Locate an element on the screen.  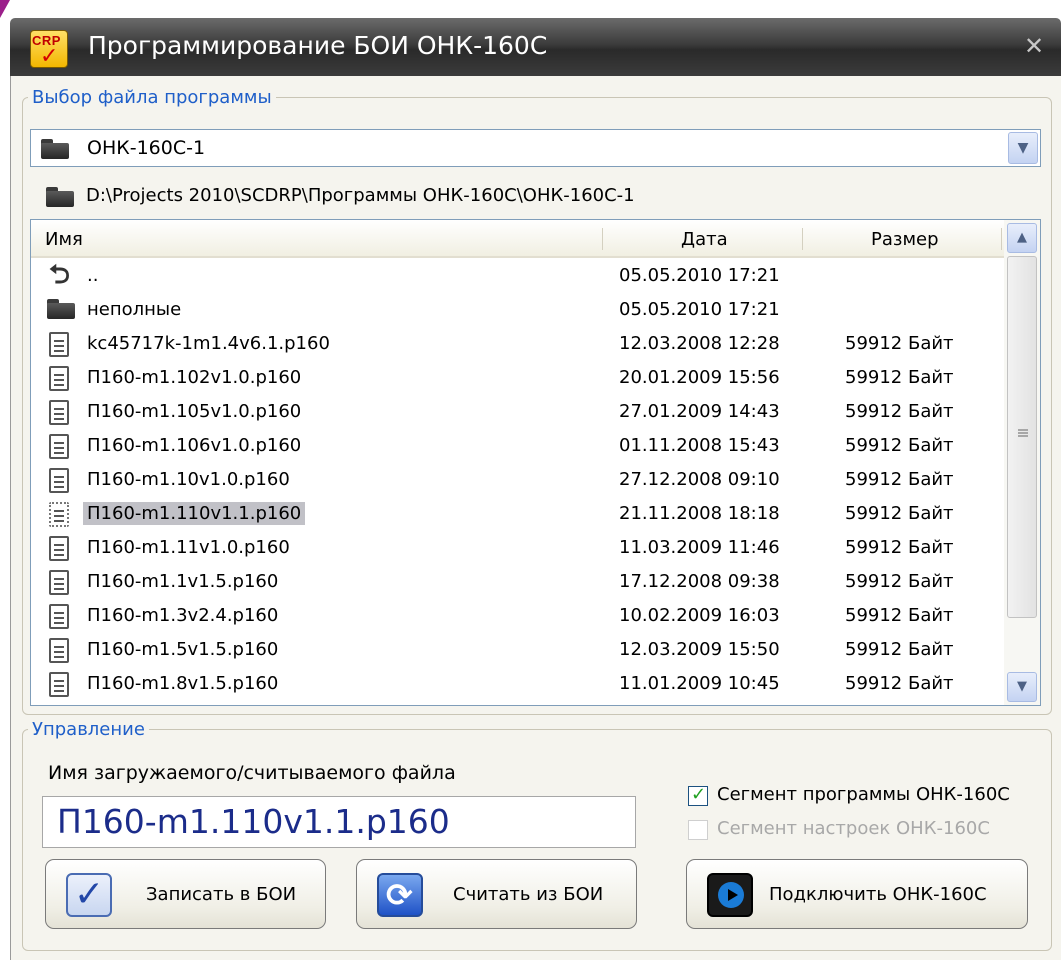
app-crp-icon: CRP ✓ is located at coordinates (49, 49).